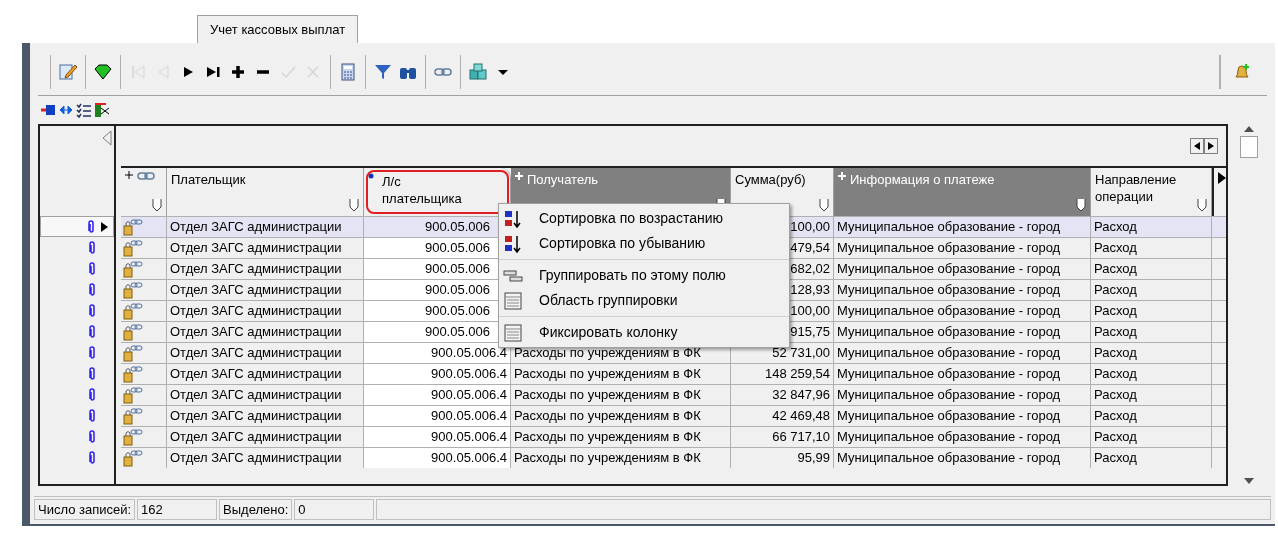 This screenshot has width=1278, height=535. I want to click on column-header: Л/с плательщика, so click(437, 192).